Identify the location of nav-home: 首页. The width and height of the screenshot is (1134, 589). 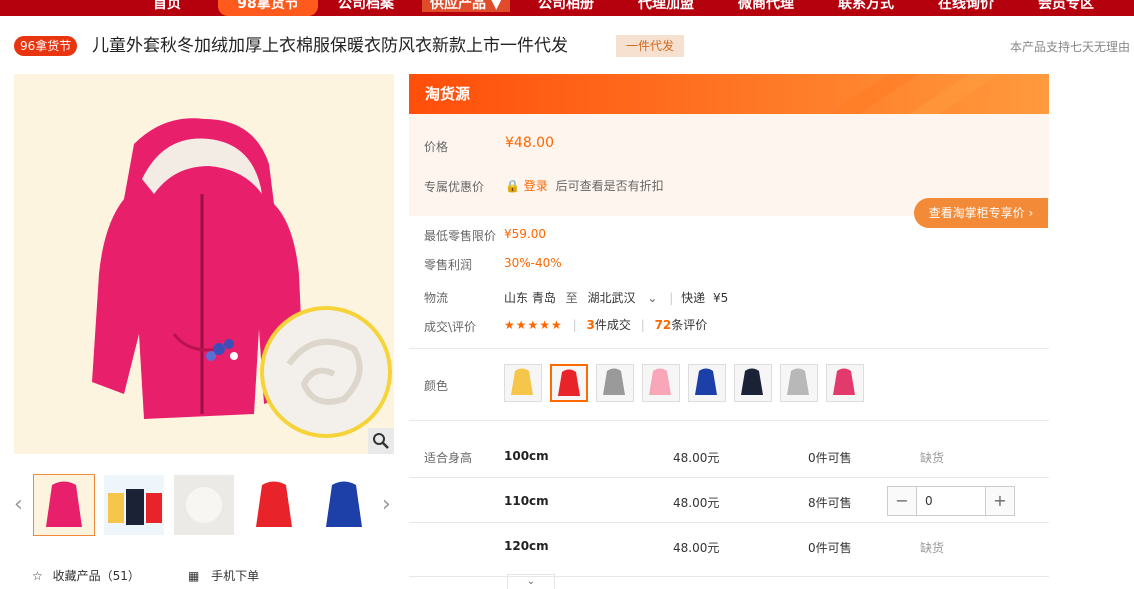
(167, 7).